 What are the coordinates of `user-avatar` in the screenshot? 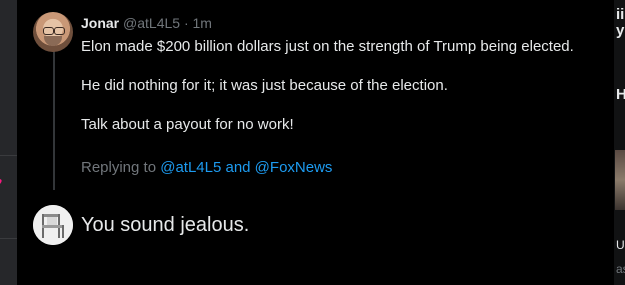 It's located at (53, 225).